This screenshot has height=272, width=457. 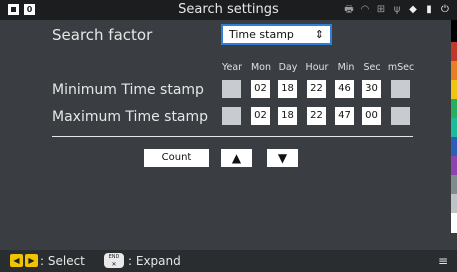 I want to click on search-factor-select: Time stamp ⇕, so click(x=276, y=34).